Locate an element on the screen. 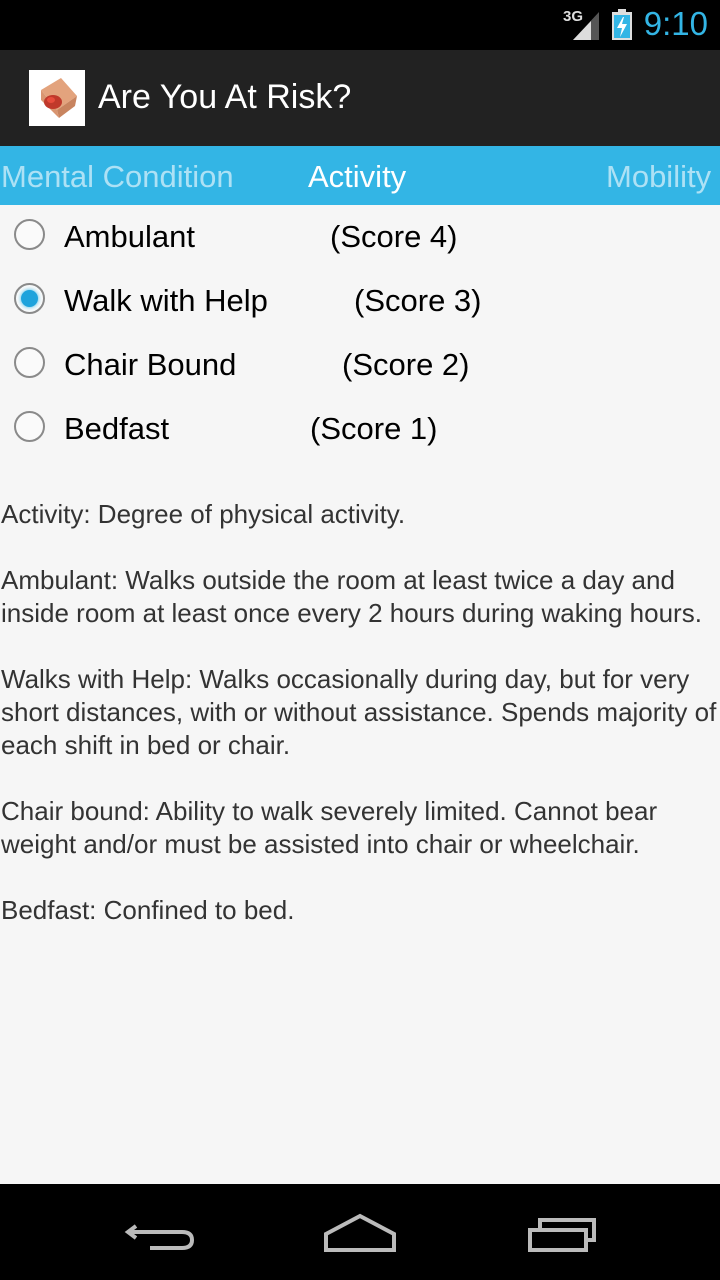 The width and height of the screenshot is (720, 1280). recent-apps-button is located at coordinates (562, 1232).